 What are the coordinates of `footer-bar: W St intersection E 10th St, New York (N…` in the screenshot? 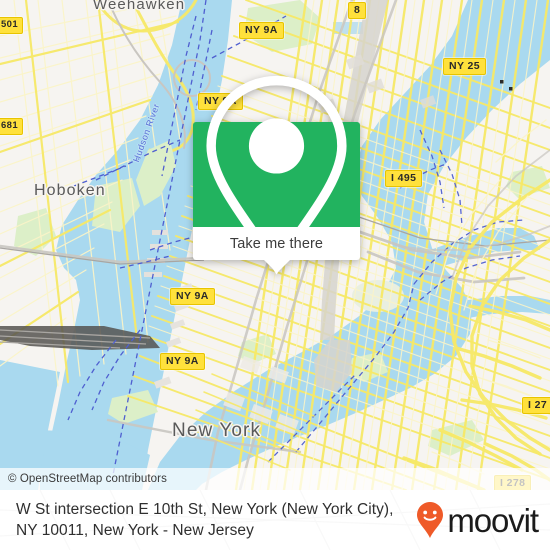 It's located at (275, 520).